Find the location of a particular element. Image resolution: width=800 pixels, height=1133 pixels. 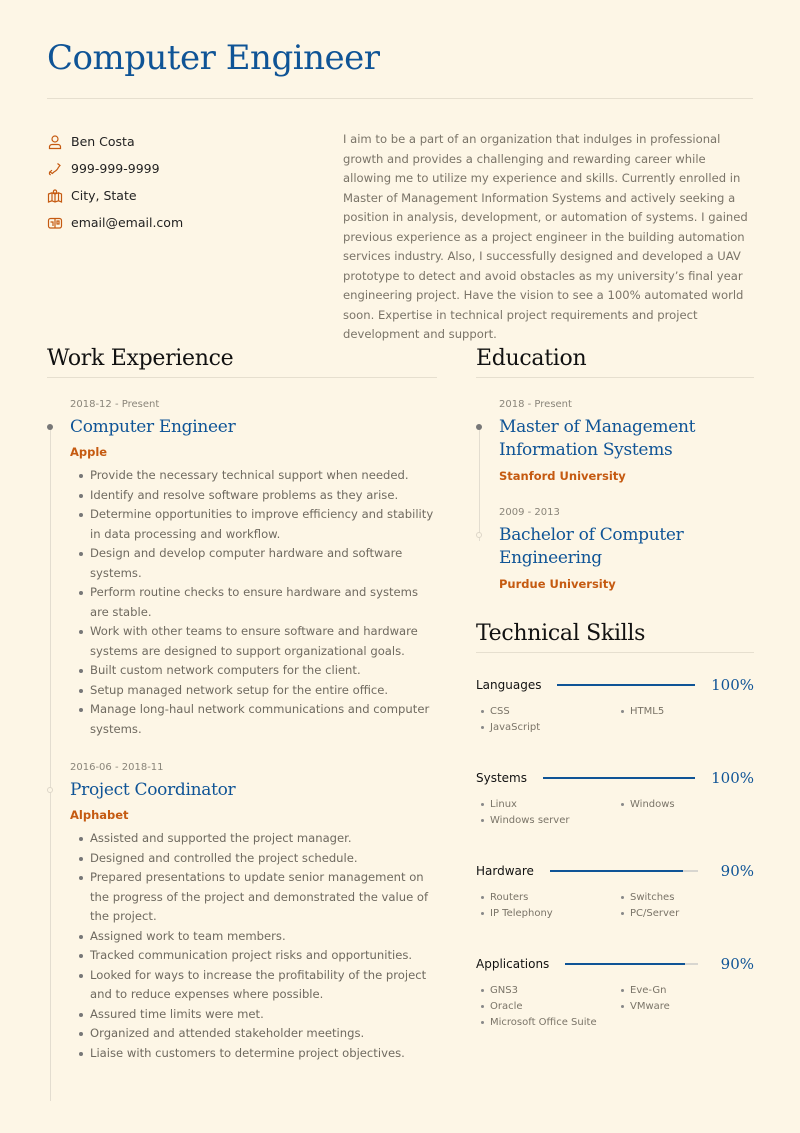

entry-date: 2016-06 - 2018-11 is located at coordinates (117, 767).